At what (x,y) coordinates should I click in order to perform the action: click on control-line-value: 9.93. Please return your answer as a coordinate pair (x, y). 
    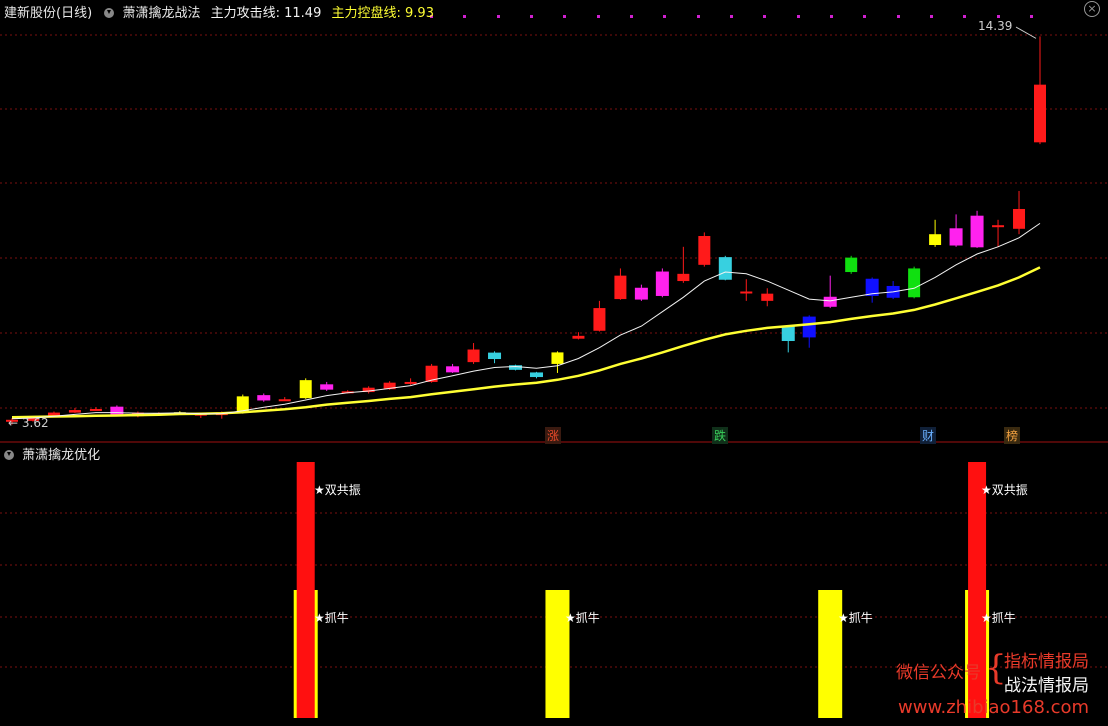
    Looking at the image, I should click on (419, 13).